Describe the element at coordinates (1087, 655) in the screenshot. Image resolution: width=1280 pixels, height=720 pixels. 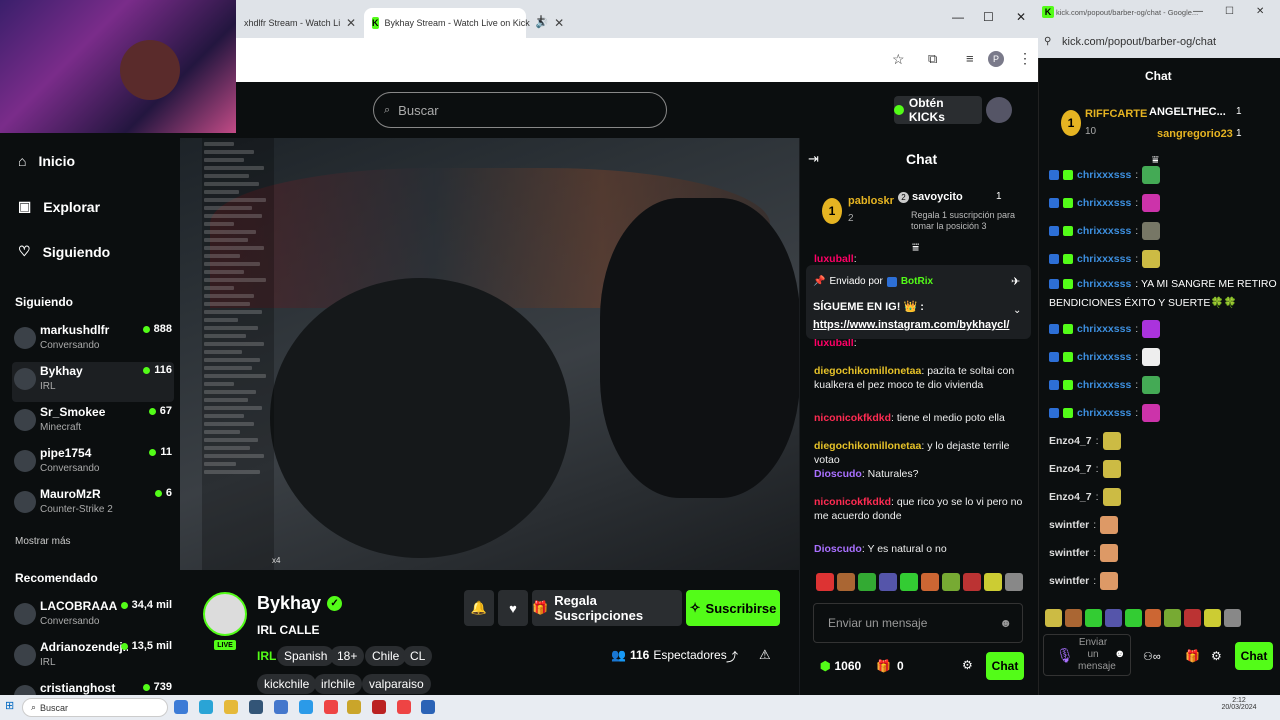
I see `popout-chat-input: 🎙 Enviar un mensaje ☻` at that location.